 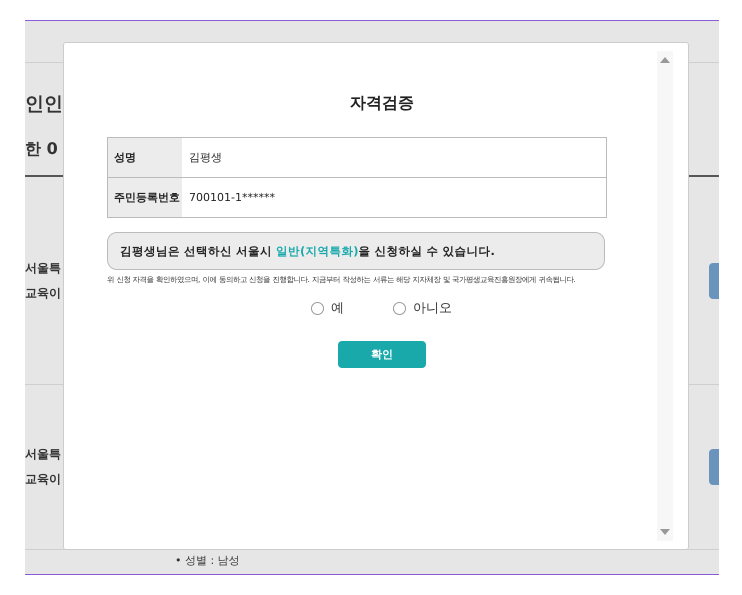 What do you see at coordinates (382, 103) in the screenshot?
I see `dialog-title: 자격검증` at bounding box center [382, 103].